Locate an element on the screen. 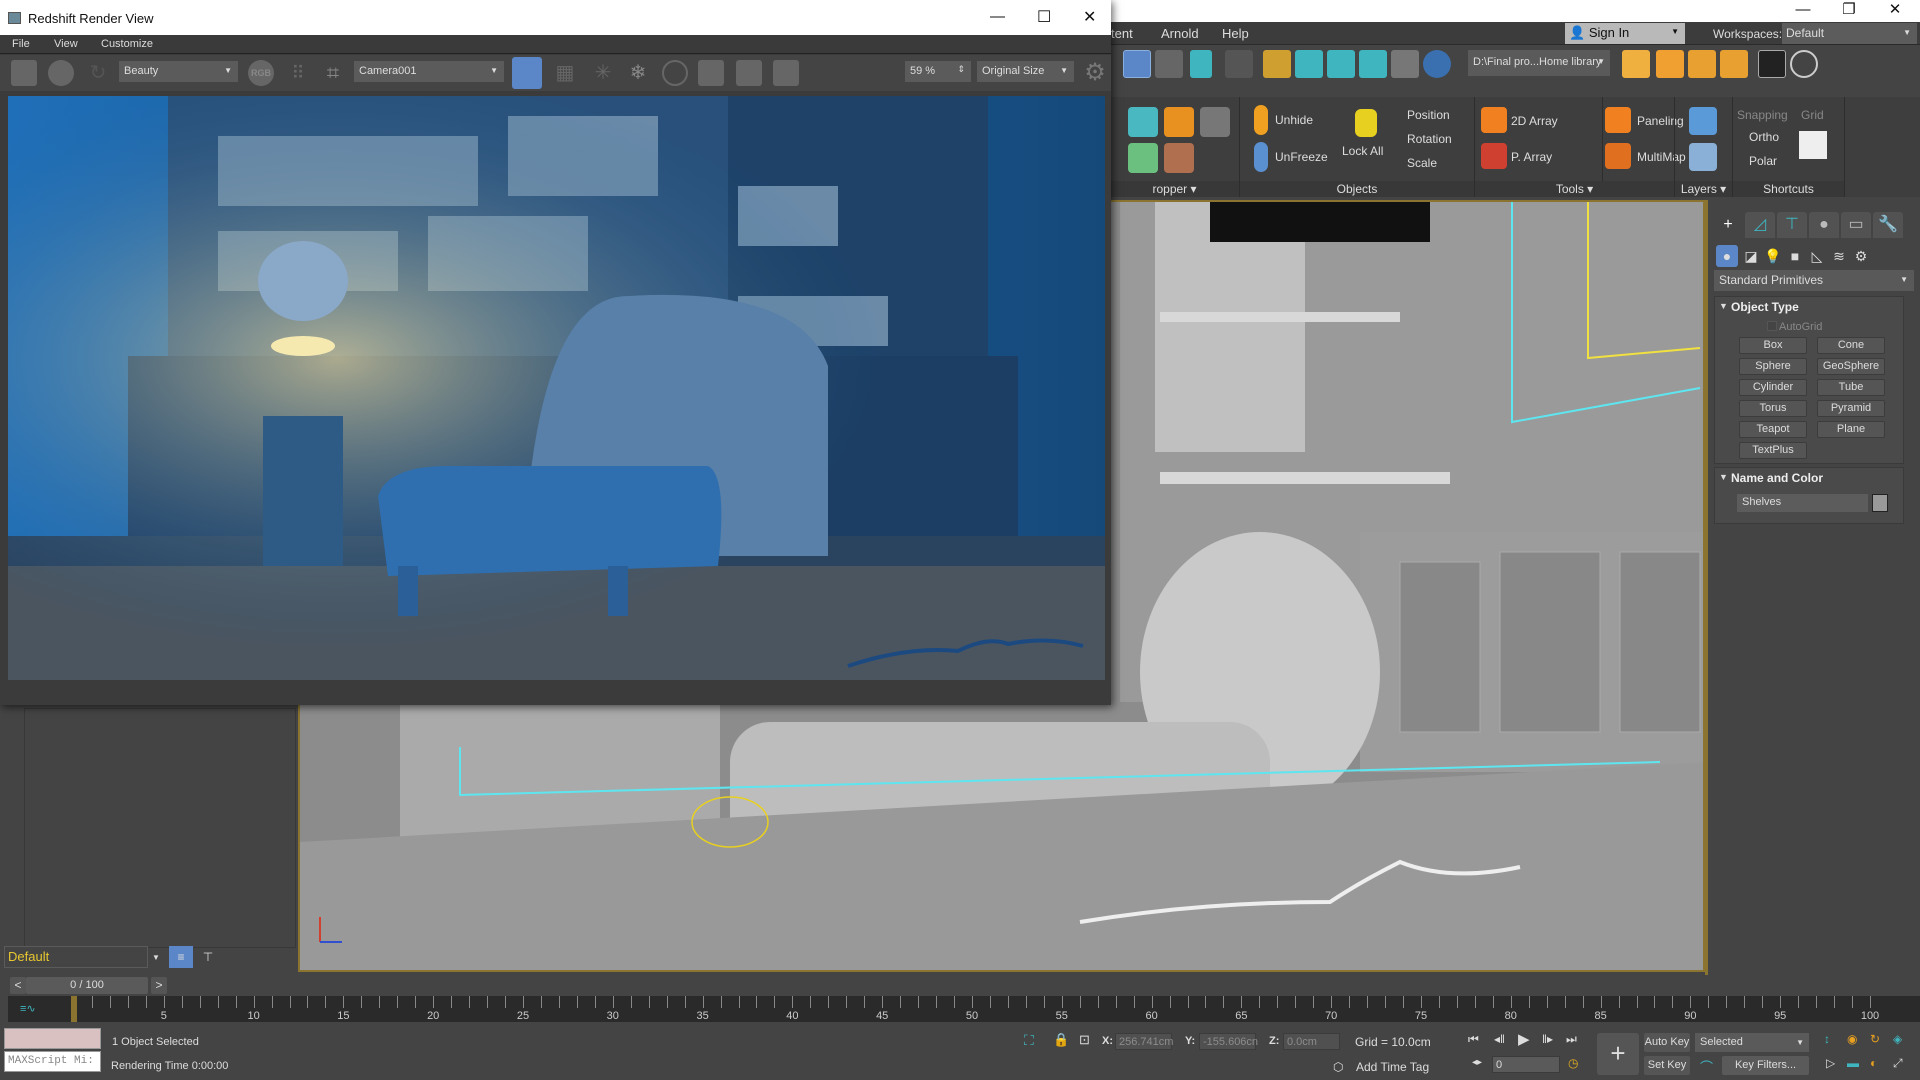  dither-grid-icon: ⠿ is located at coordinates (298, 73).